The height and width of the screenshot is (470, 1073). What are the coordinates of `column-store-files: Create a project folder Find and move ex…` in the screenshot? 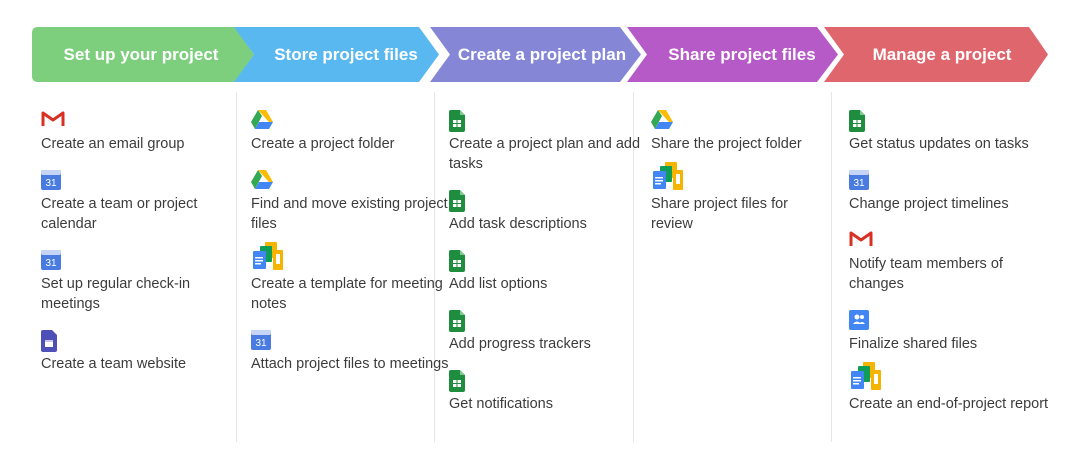 It's located at (349, 267).